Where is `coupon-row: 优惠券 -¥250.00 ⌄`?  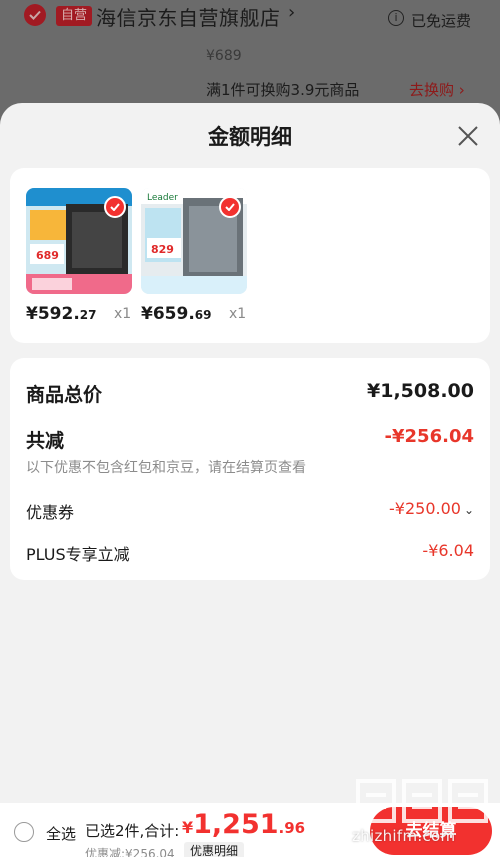 coupon-row: 优惠券 -¥250.00 ⌄ is located at coordinates (250, 511).